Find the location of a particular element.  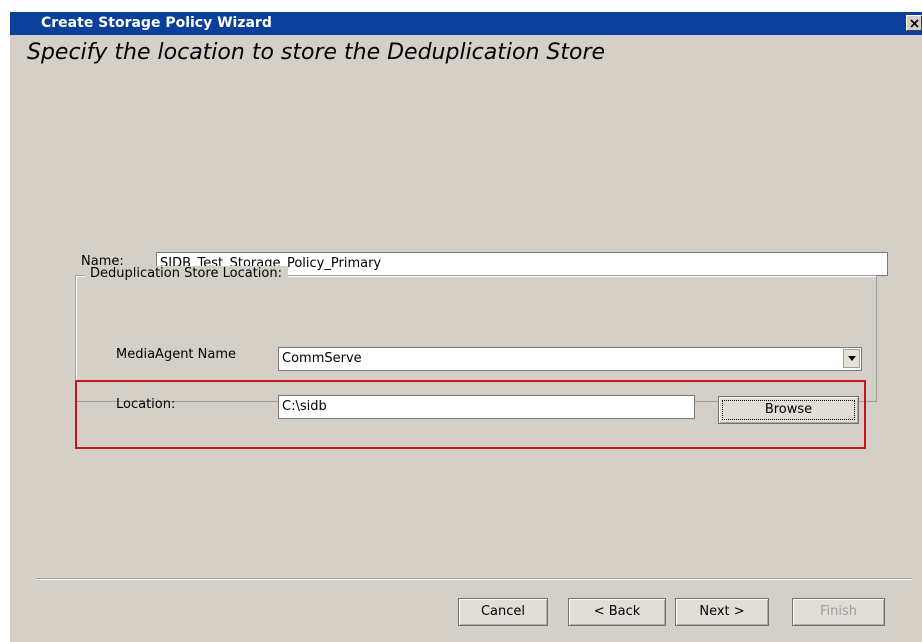

cancel-button-label: Cancel is located at coordinates (503, 611).